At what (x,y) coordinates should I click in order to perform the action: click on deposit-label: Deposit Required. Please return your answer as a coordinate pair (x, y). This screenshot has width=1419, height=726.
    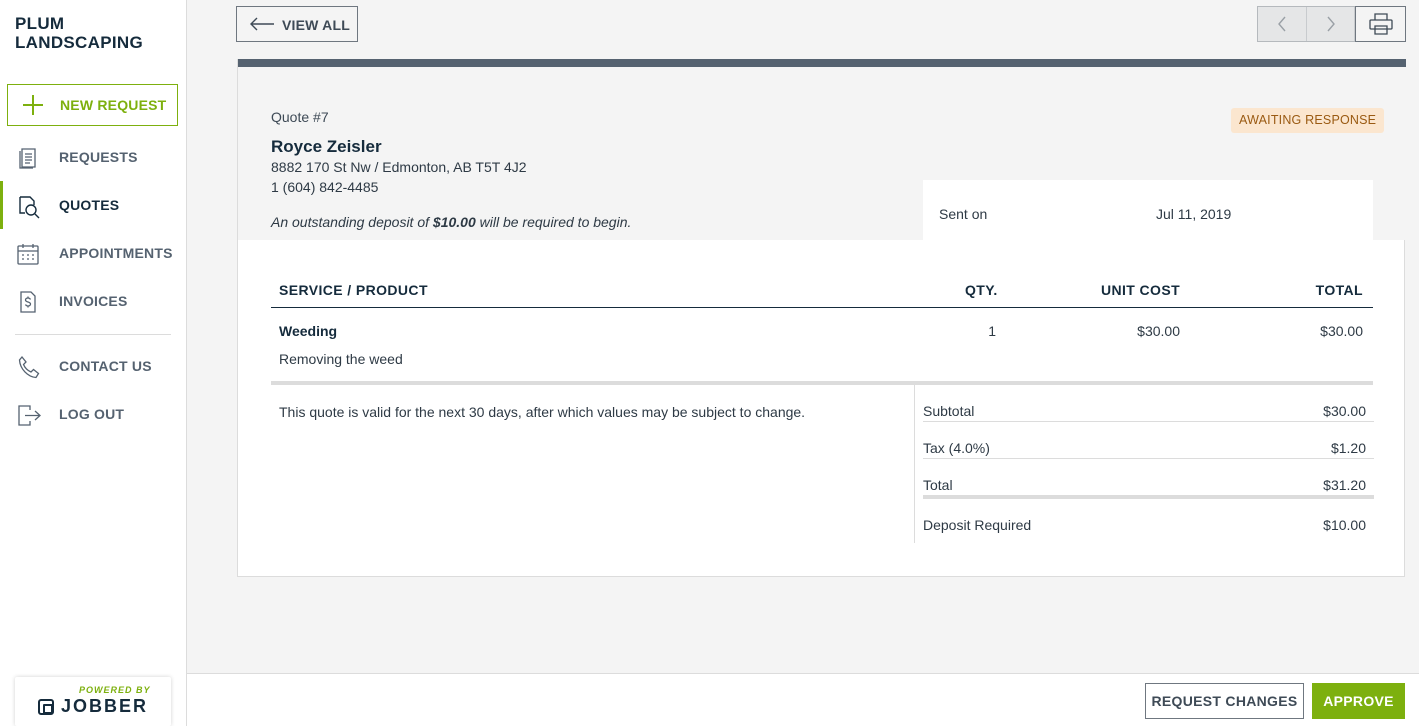
    Looking at the image, I should click on (977, 525).